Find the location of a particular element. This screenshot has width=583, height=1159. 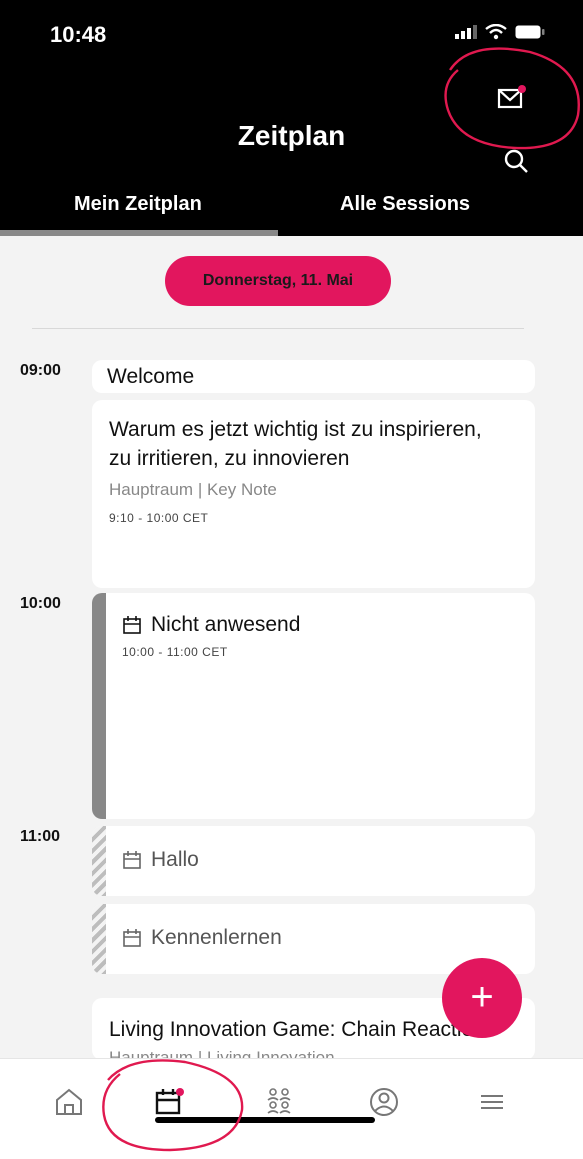

session-status-bar is located at coordinates (99, 706).